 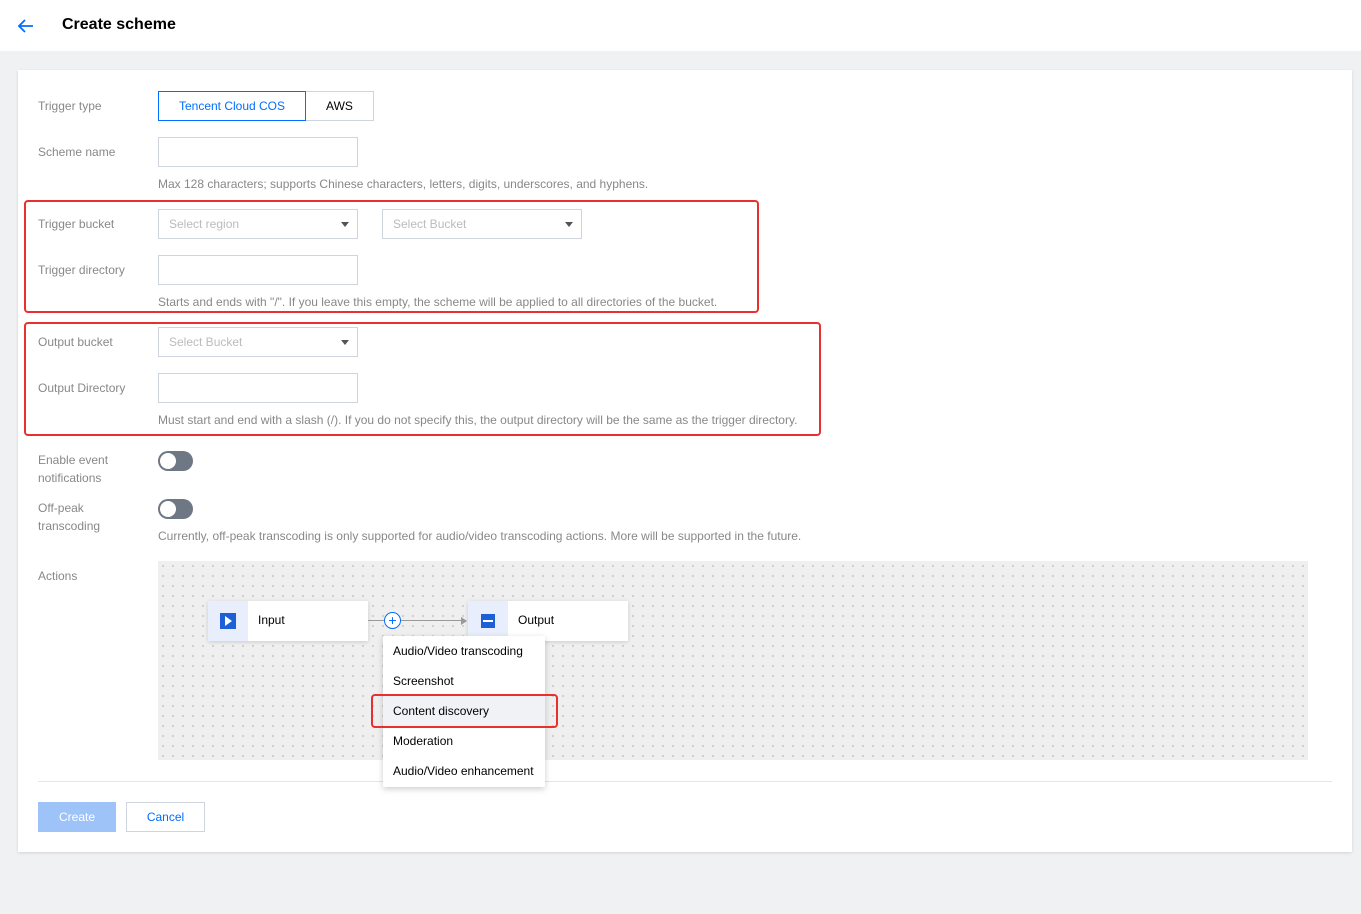 I want to click on trigger-region-placeholder: Select region, so click(x=204, y=224).